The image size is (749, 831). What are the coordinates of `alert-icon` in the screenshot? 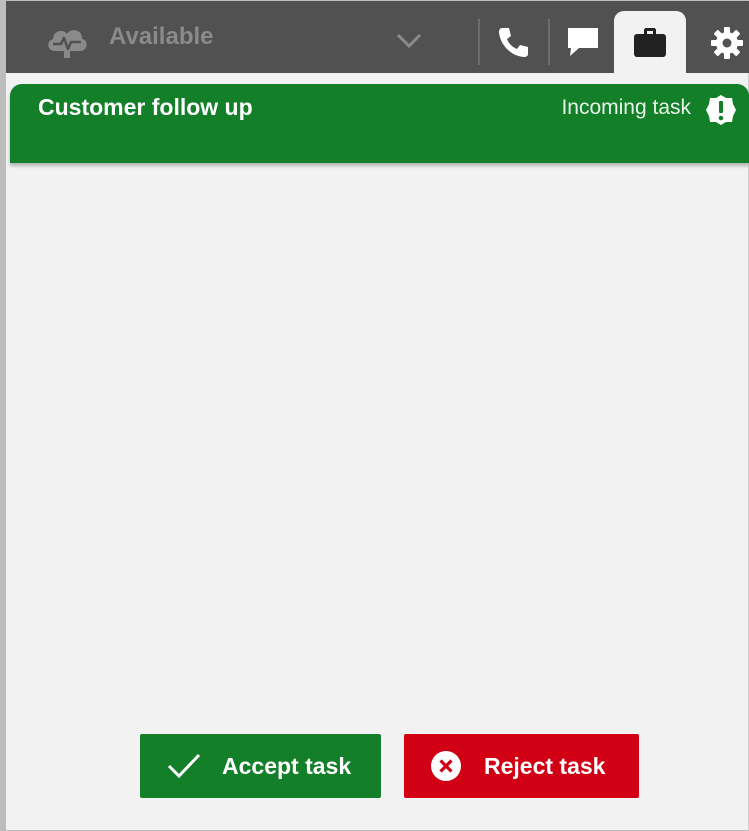 It's located at (721, 110).